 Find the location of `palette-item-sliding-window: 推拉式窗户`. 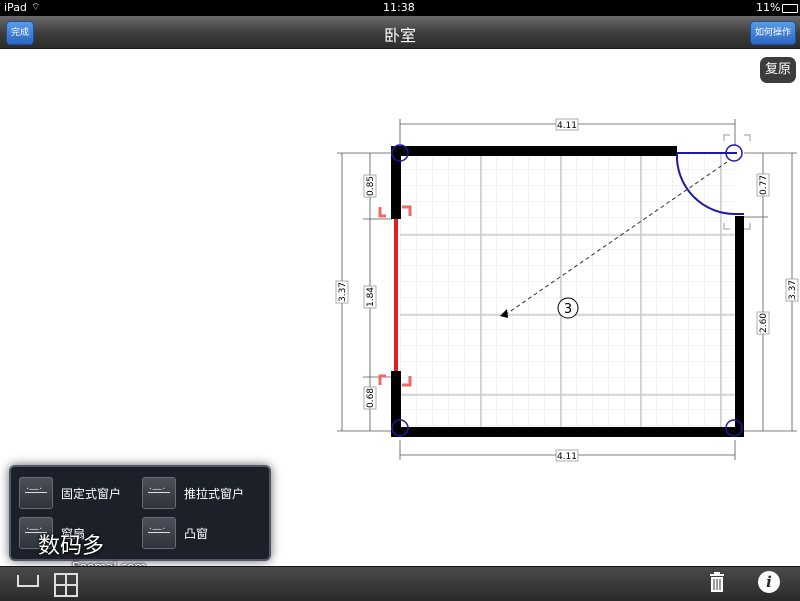

palette-item-sliding-window: 推拉式窗户 is located at coordinates (193, 493).